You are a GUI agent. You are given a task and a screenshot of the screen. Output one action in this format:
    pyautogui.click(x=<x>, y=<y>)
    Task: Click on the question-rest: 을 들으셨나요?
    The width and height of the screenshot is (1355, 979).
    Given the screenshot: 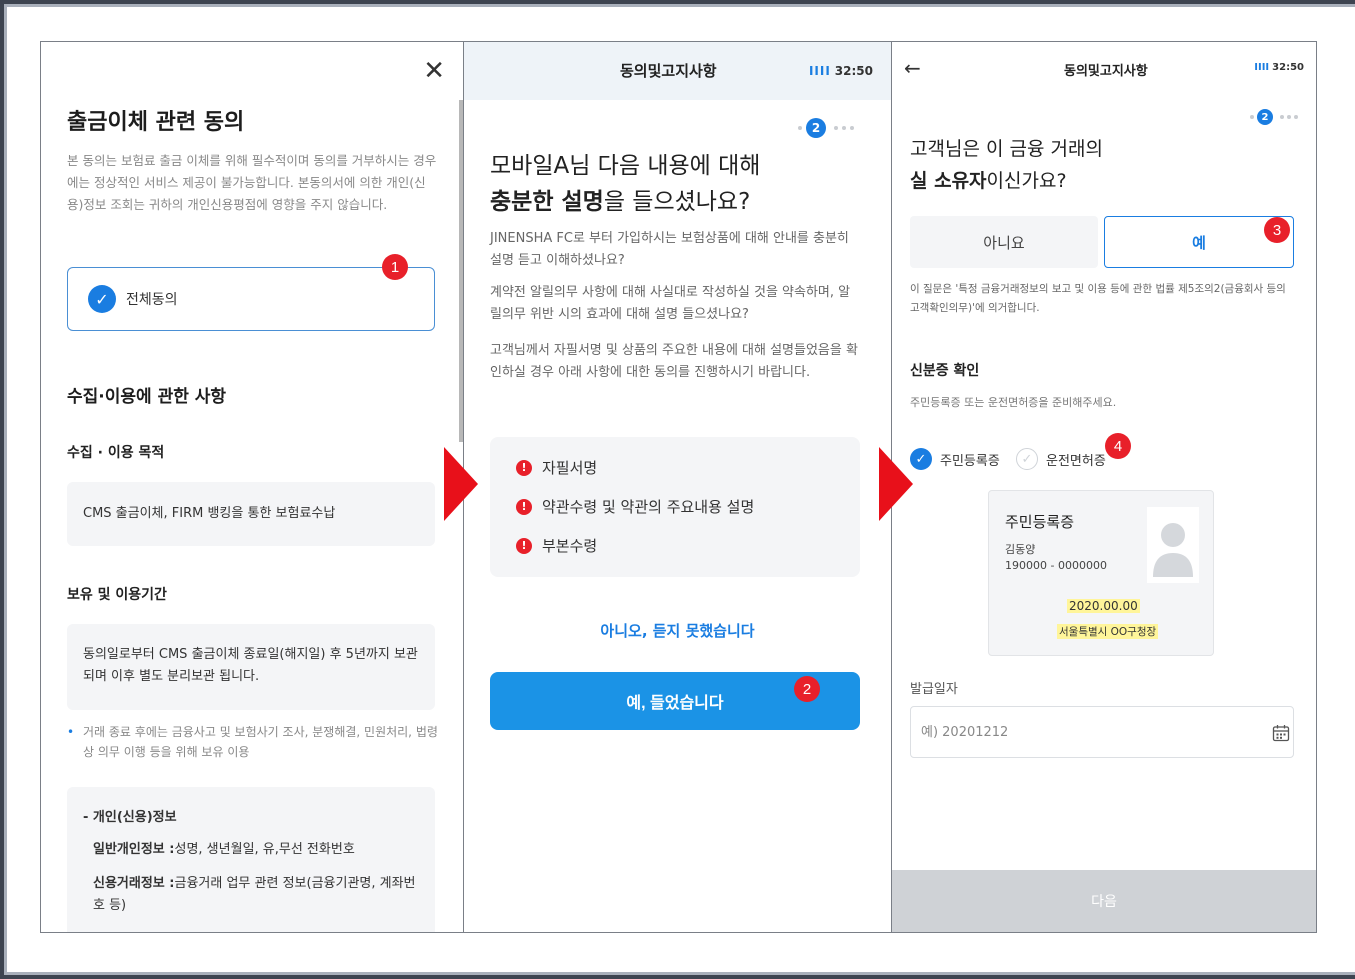 What is the action you would take?
    pyautogui.click(x=677, y=202)
    